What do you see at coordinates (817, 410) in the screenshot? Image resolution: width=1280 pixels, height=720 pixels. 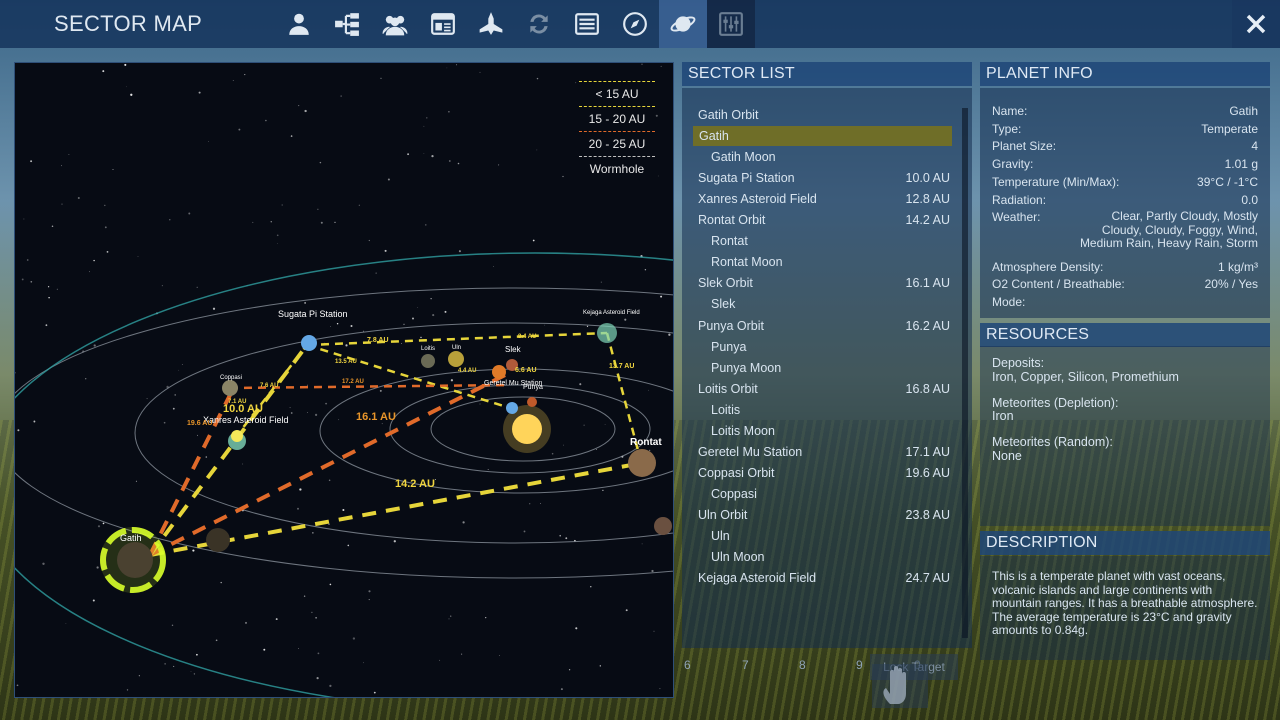 I see `sector-list-item: Loitis` at bounding box center [817, 410].